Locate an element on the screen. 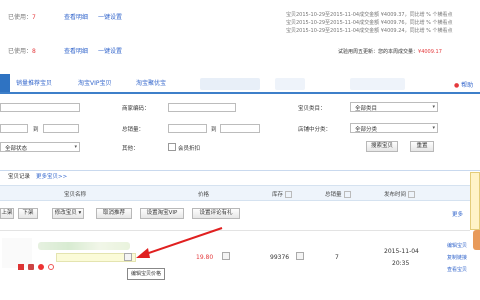 The height and width of the screenshot is (300, 480). annotation-arrow is located at coordinates (179, 242).